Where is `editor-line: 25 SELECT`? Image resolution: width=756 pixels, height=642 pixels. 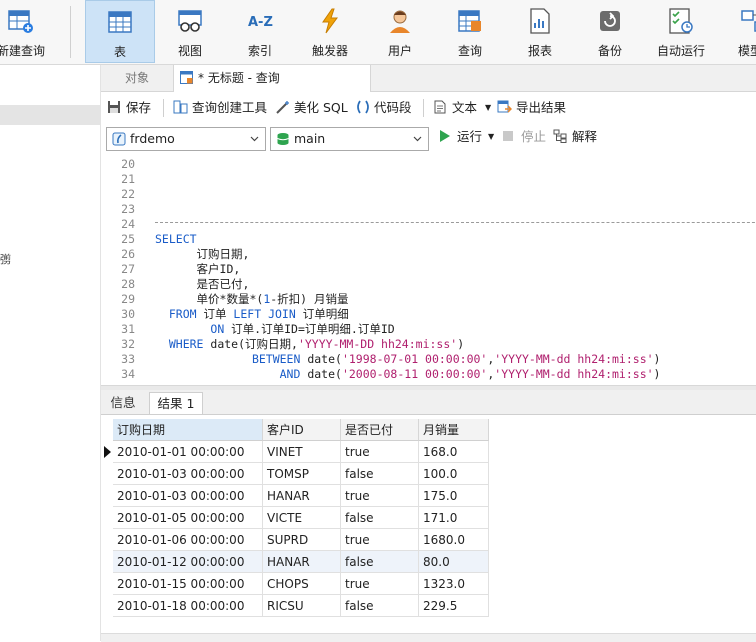 editor-line: 25 SELECT is located at coordinates (428, 239).